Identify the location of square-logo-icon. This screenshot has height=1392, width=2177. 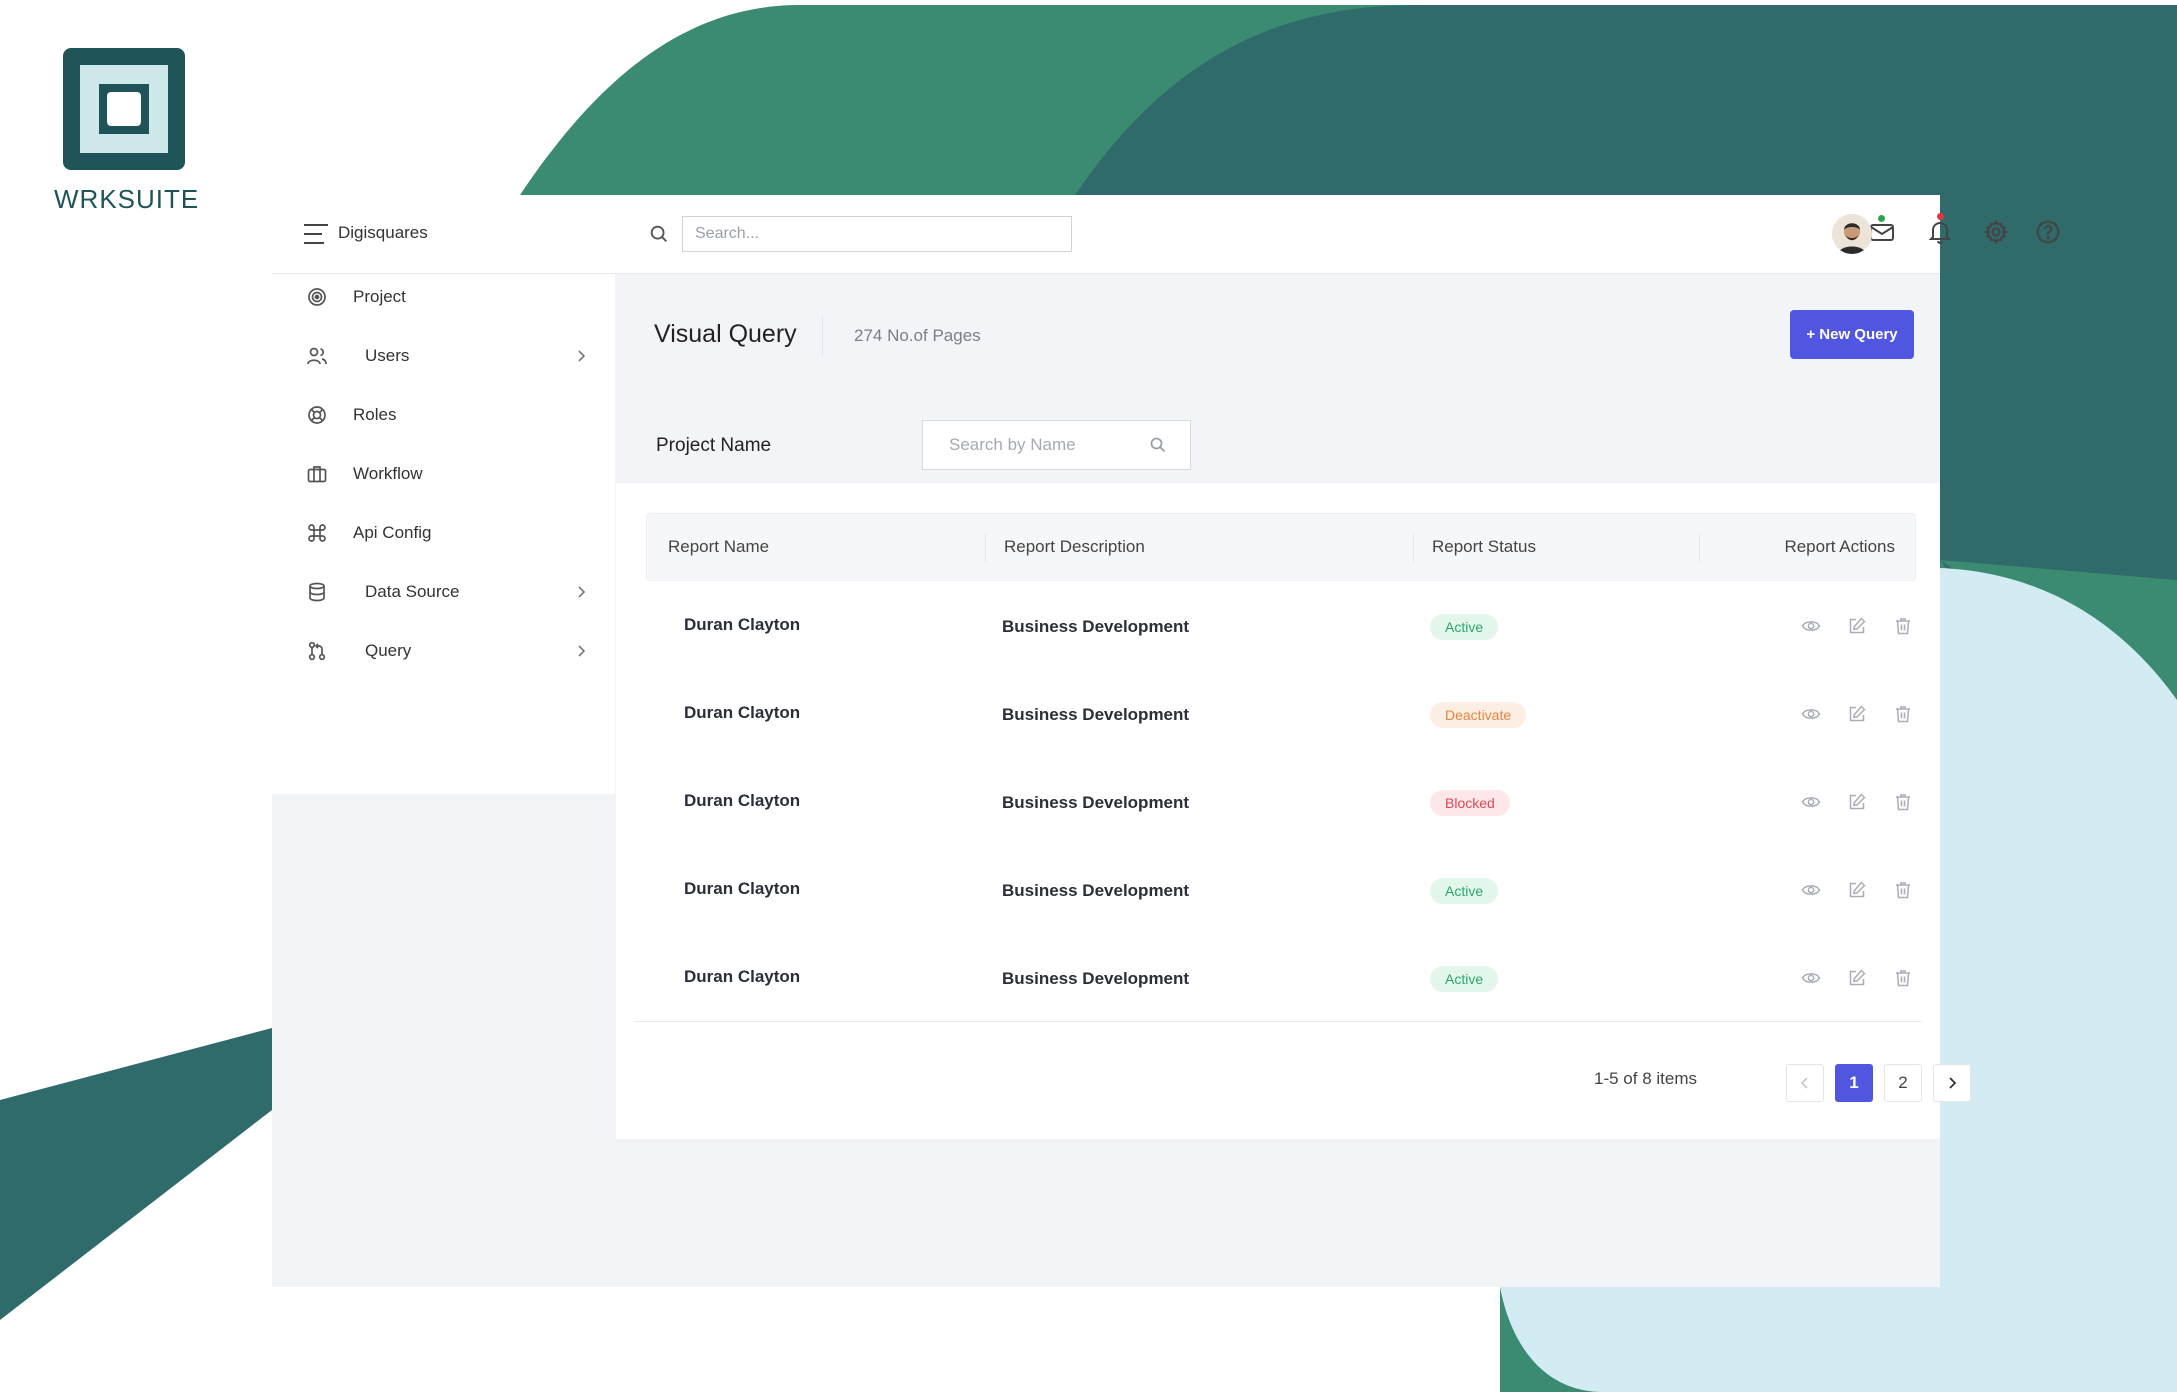
(124, 109).